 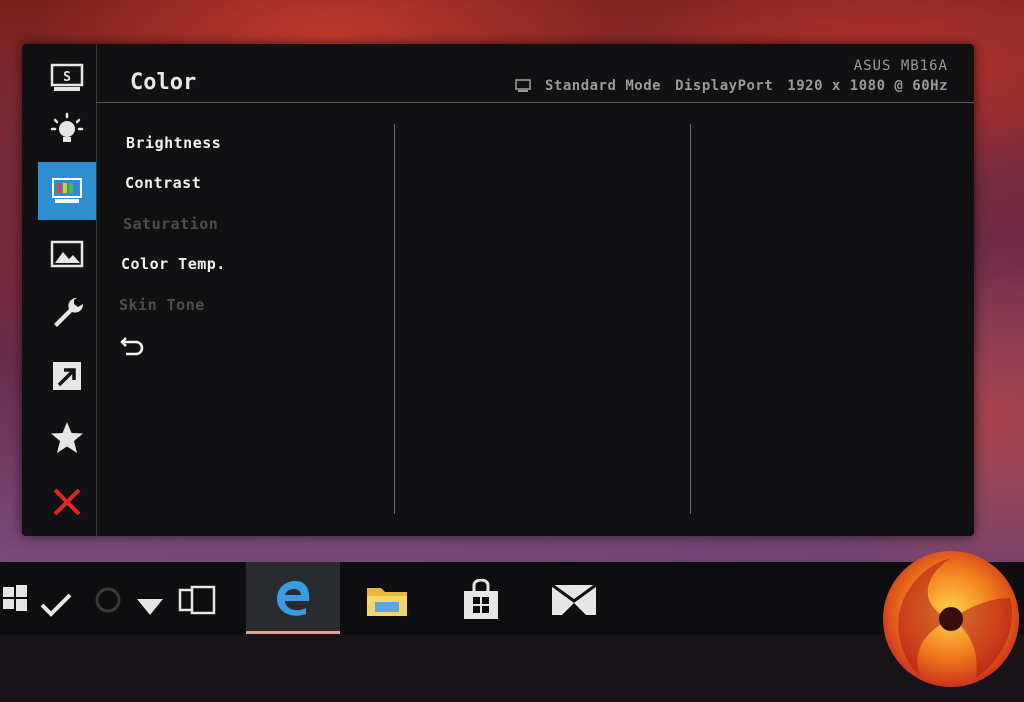 I want to click on sidebar-item-image, so click(x=67, y=254).